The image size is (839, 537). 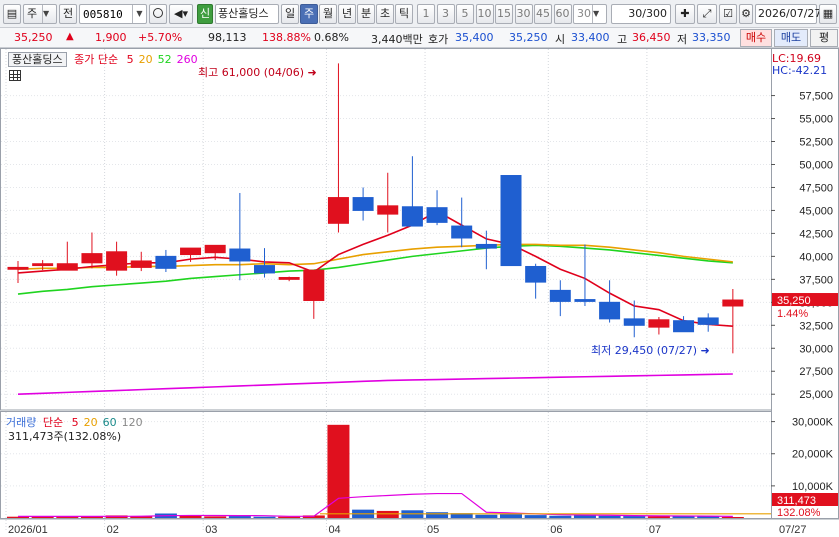 I want to click on line-tool-icon: ⤢, so click(x=707, y=14).